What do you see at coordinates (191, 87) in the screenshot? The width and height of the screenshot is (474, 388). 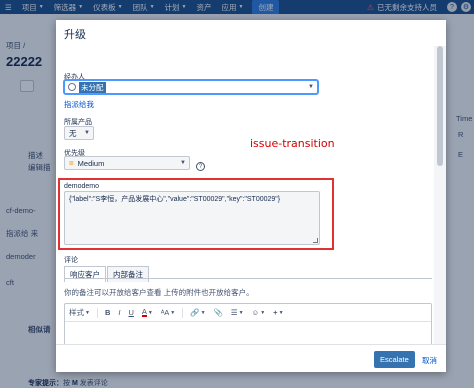 I see `assignee-field: 未分配 ▼` at bounding box center [191, 87].